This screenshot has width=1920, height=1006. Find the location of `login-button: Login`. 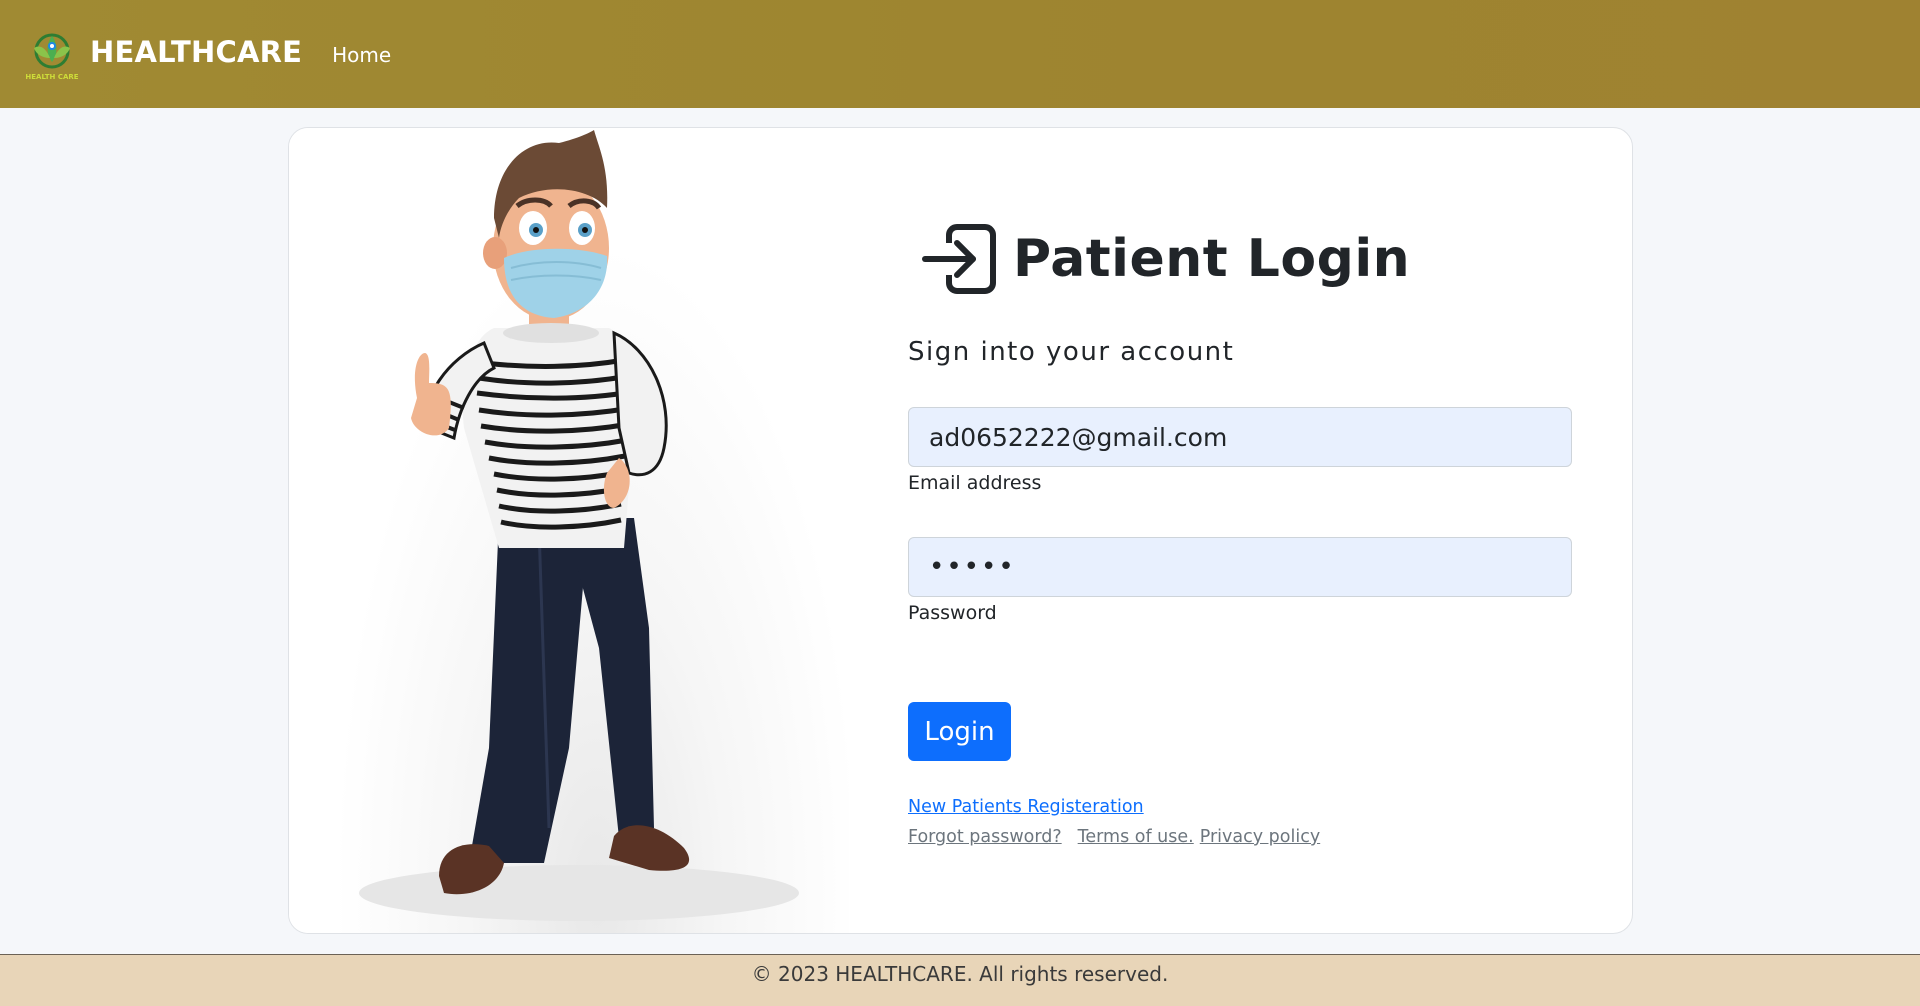

login-button: Login is located at coordinates (959, 731).